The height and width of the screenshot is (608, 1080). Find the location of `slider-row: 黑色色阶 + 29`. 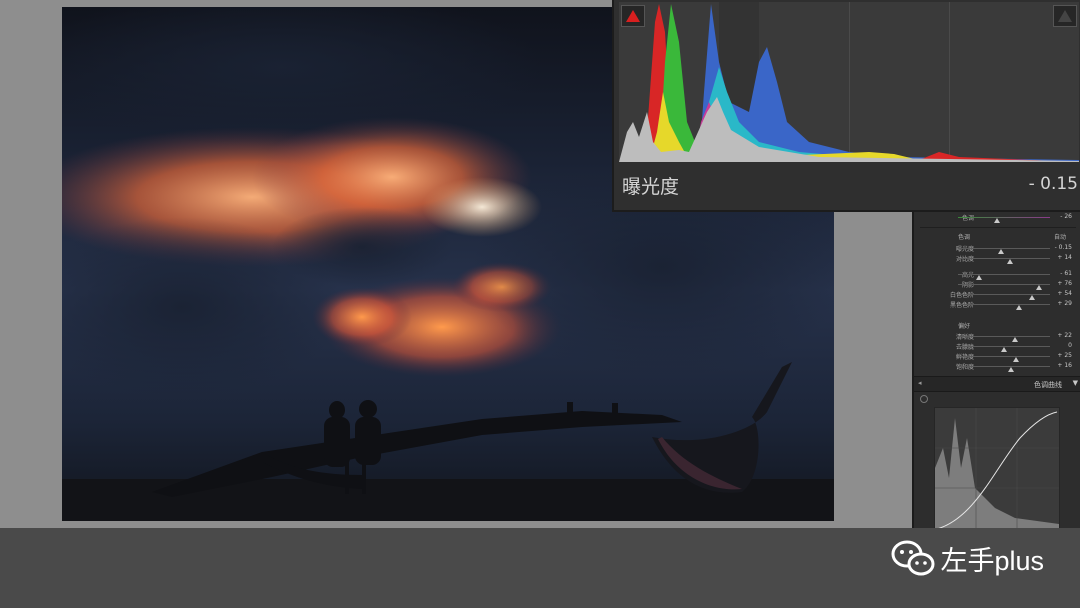

slider-row: 黑色色阶 + 29 is located at coordinates (997, 304).